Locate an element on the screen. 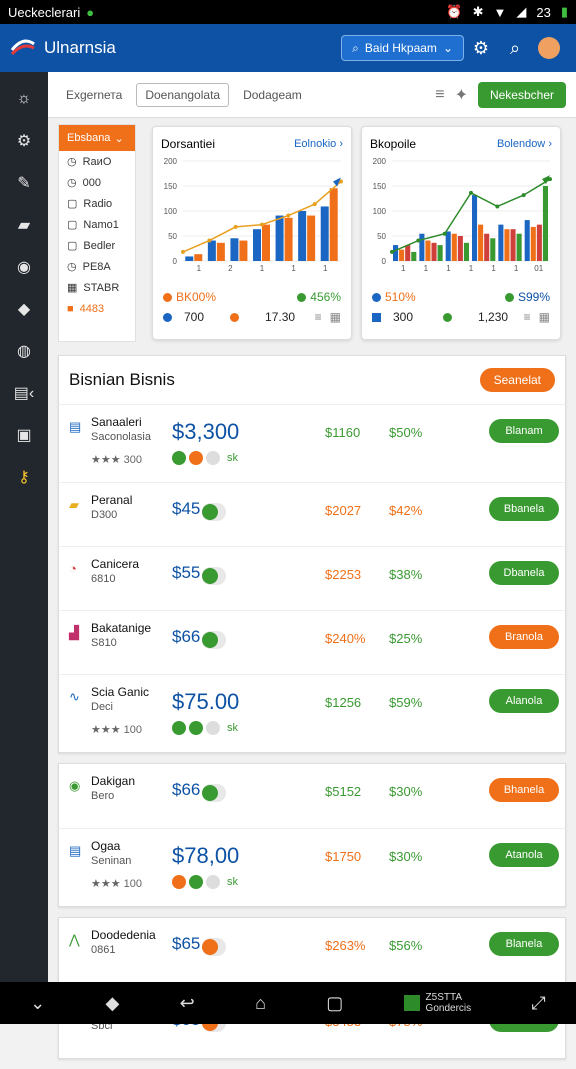 This screenshot has height=1069, width=576. y-tick-label: 50 is located at coordinates (172, 236).